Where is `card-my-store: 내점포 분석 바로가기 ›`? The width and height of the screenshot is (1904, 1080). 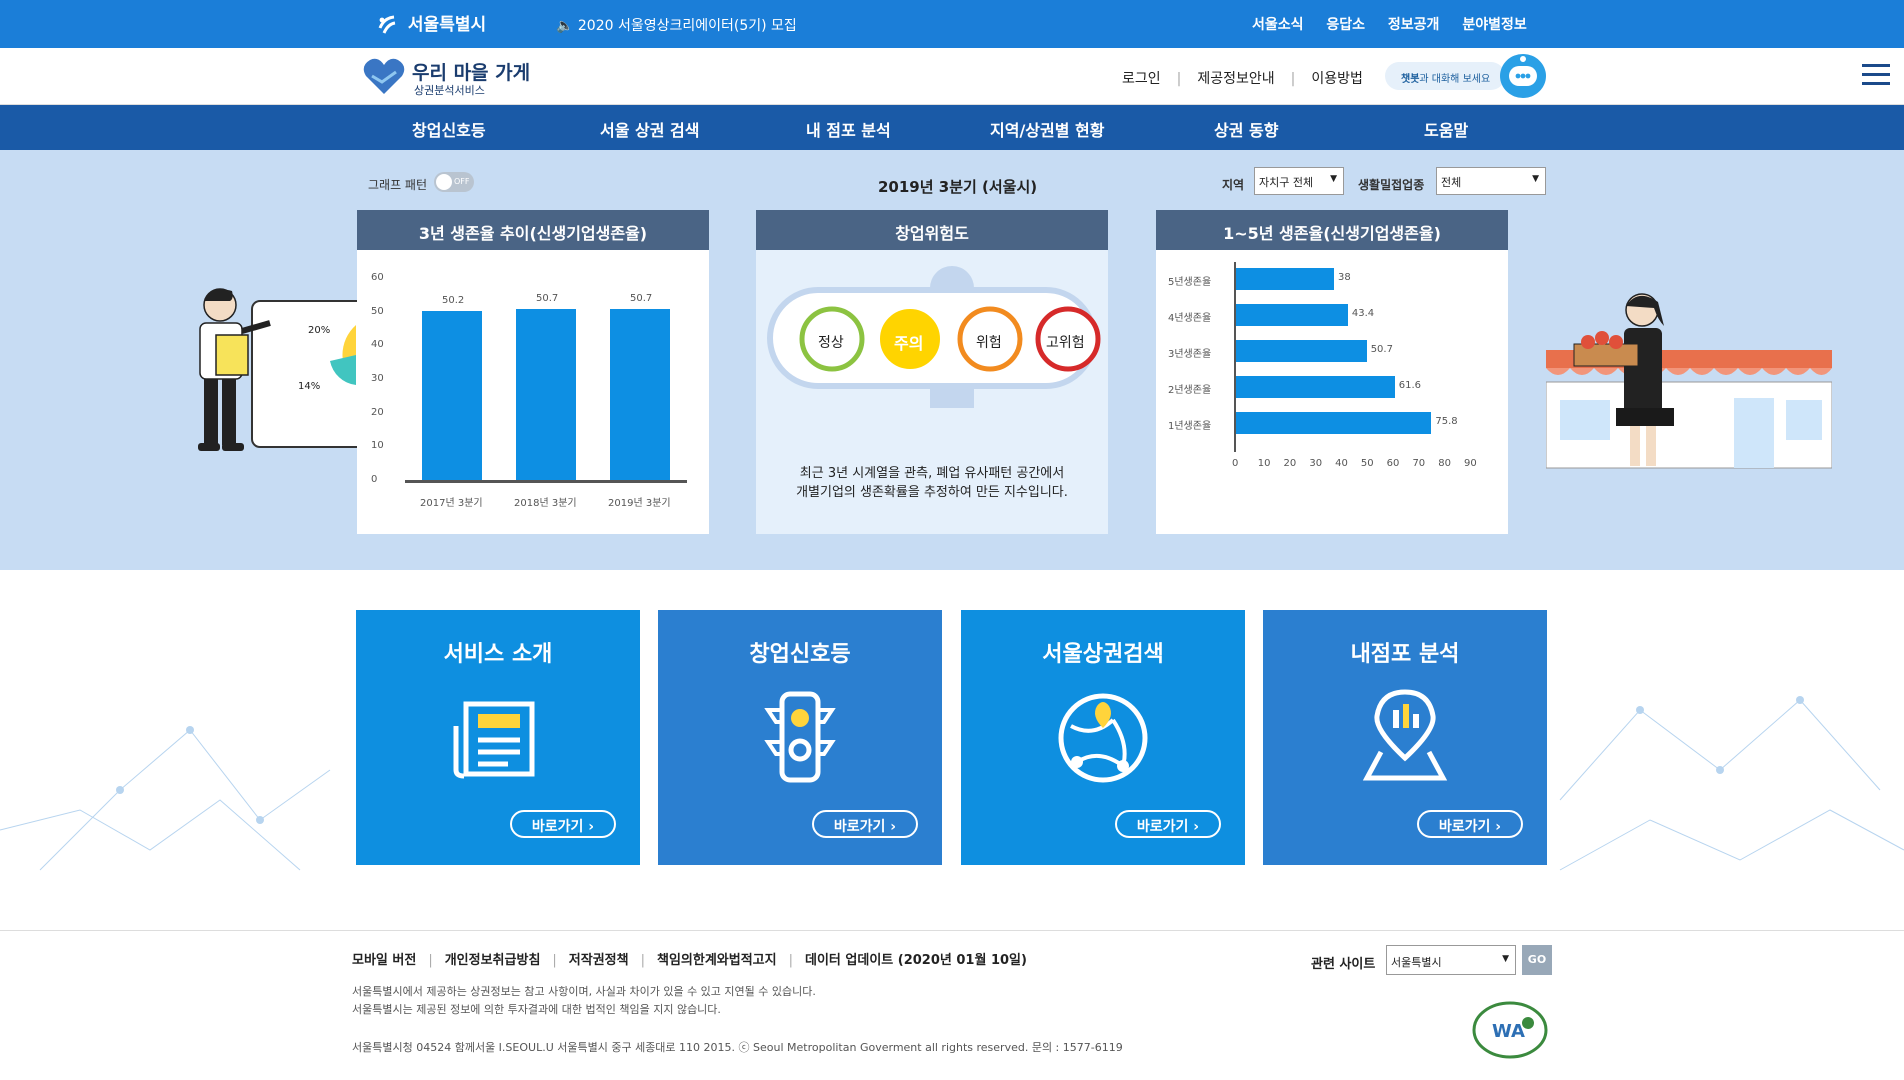 card-my-store: 내점포 분석 바로가기 › is located at coordinates (1405, 737).